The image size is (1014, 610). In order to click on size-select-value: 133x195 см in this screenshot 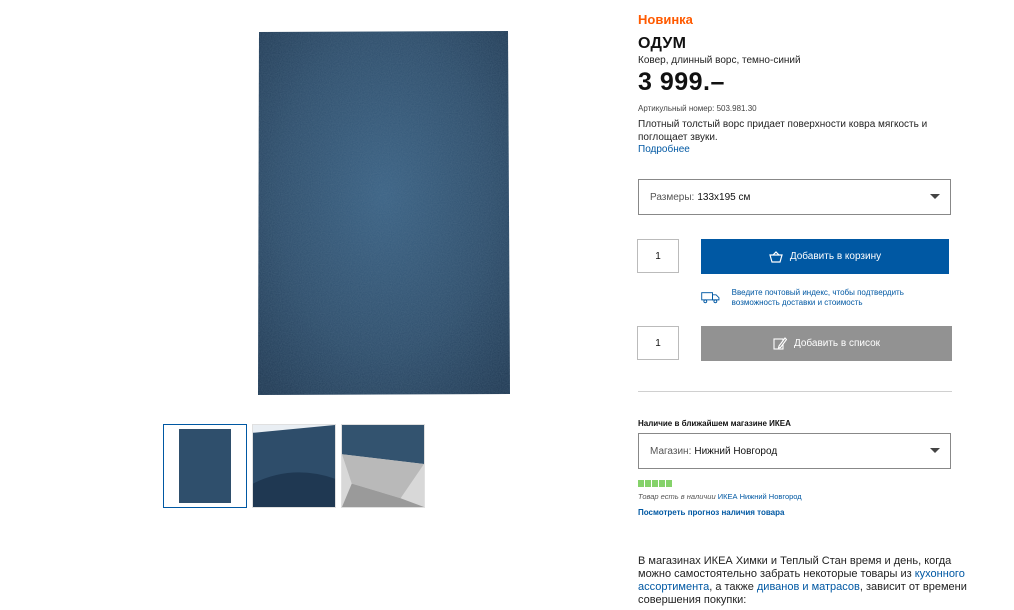, I will do `click(724, 197)`.